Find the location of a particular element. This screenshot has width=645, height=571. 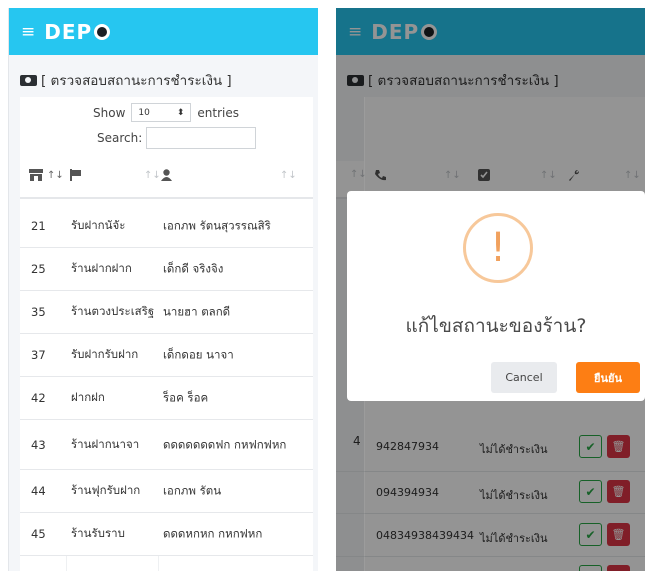

flag-icon is located at coordinates (75, 175).